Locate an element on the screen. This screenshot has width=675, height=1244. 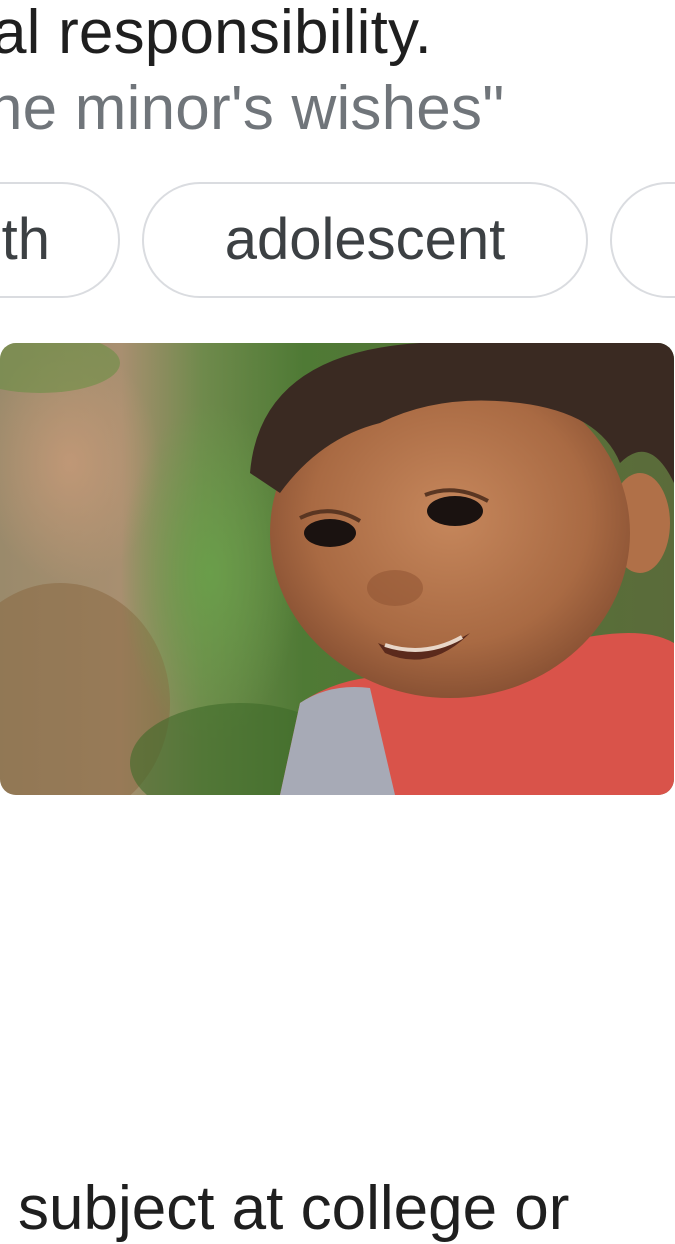
related-terms-chips: th adolescent is located at coordinates (337, 243).